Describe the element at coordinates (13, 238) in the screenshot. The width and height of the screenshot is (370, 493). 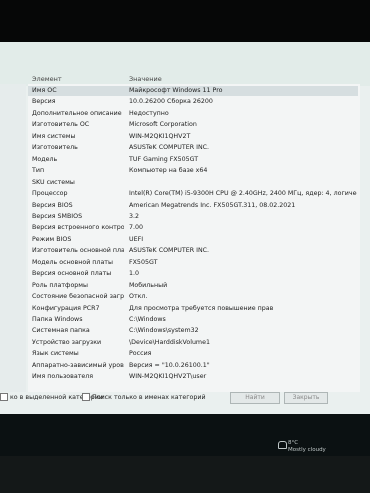
I see `category-tree` at that location.